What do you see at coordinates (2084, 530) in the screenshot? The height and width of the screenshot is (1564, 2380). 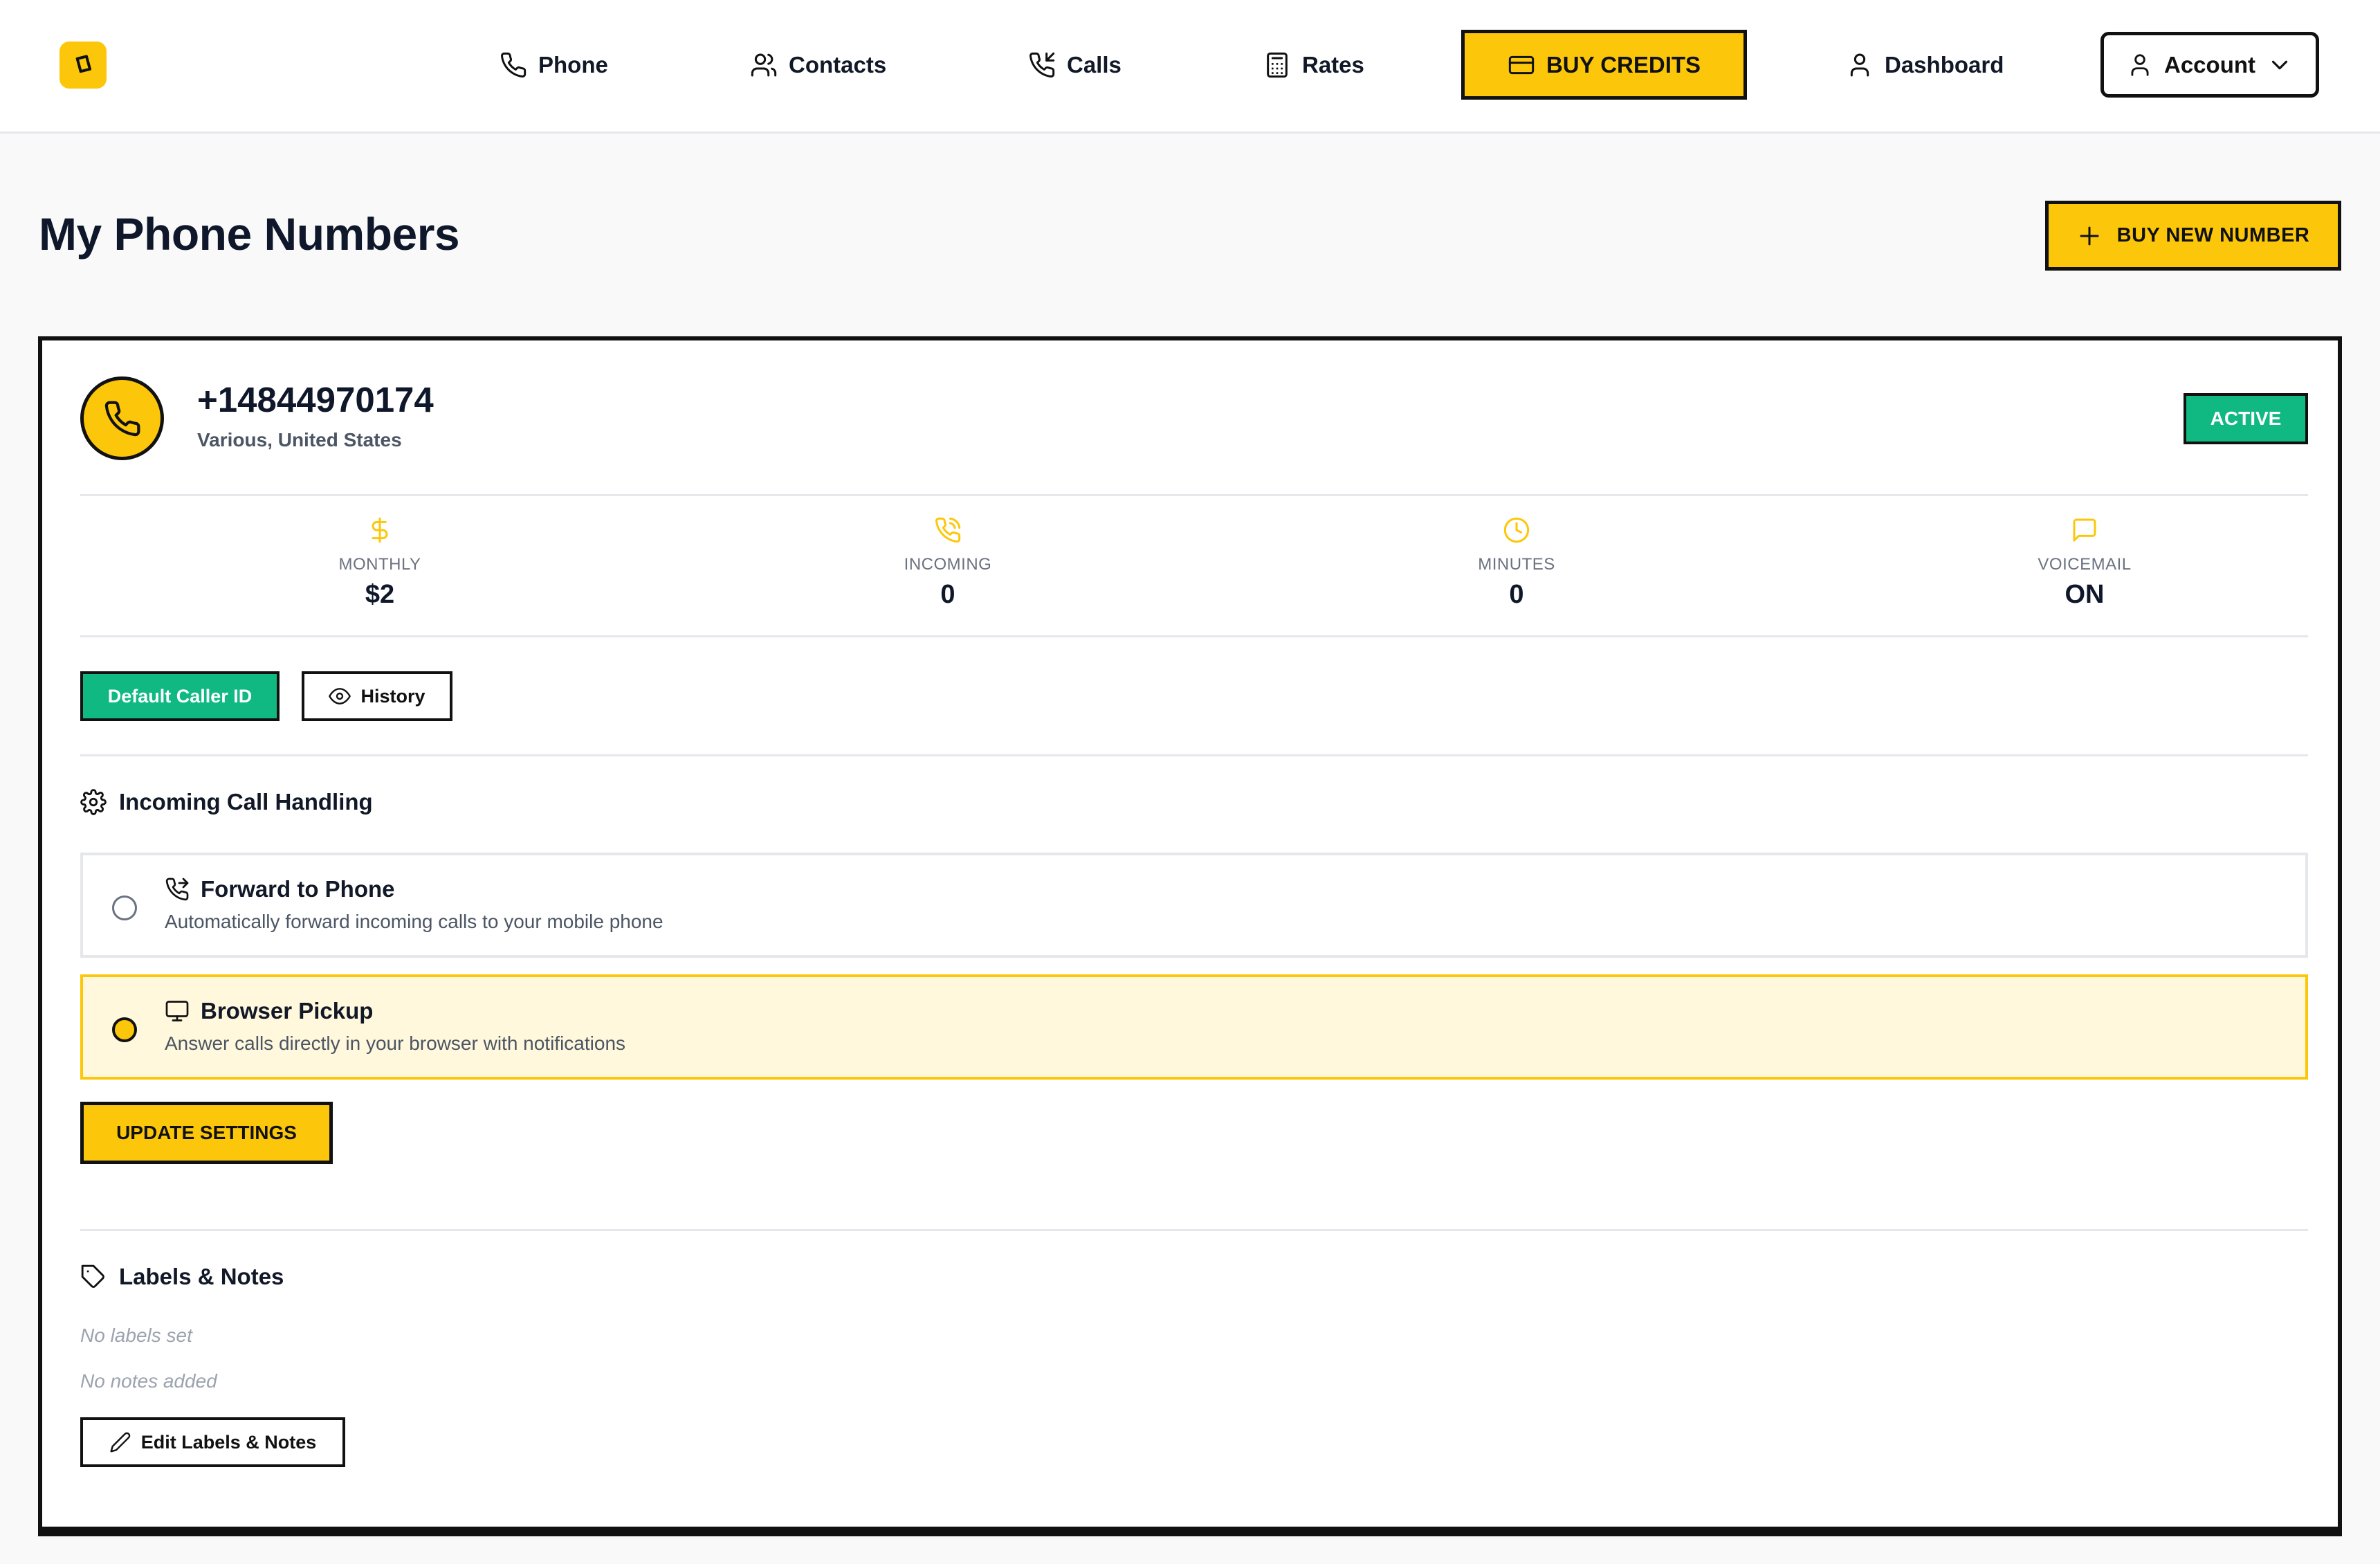 I see `message-icon` at bounding box center [2084, 530].